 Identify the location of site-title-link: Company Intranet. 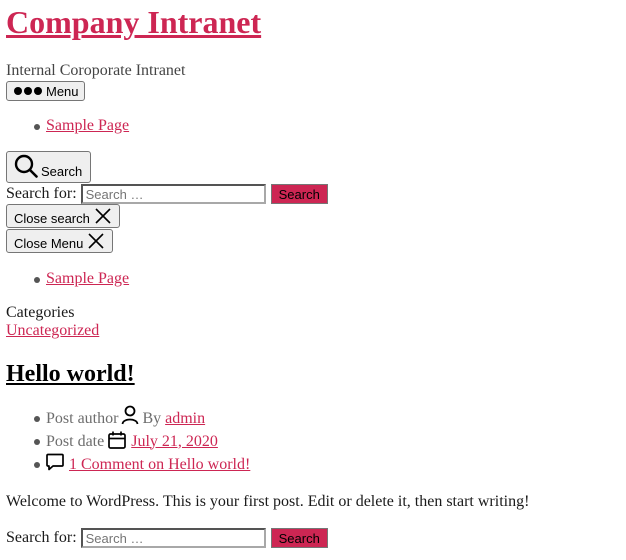
(133, 22).